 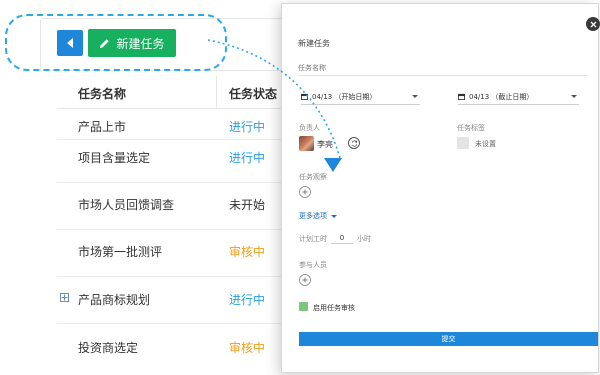 What do you see at coordinates (306, 143) in the screenshot?
I see `avatar` at bounding box center [306, 143].